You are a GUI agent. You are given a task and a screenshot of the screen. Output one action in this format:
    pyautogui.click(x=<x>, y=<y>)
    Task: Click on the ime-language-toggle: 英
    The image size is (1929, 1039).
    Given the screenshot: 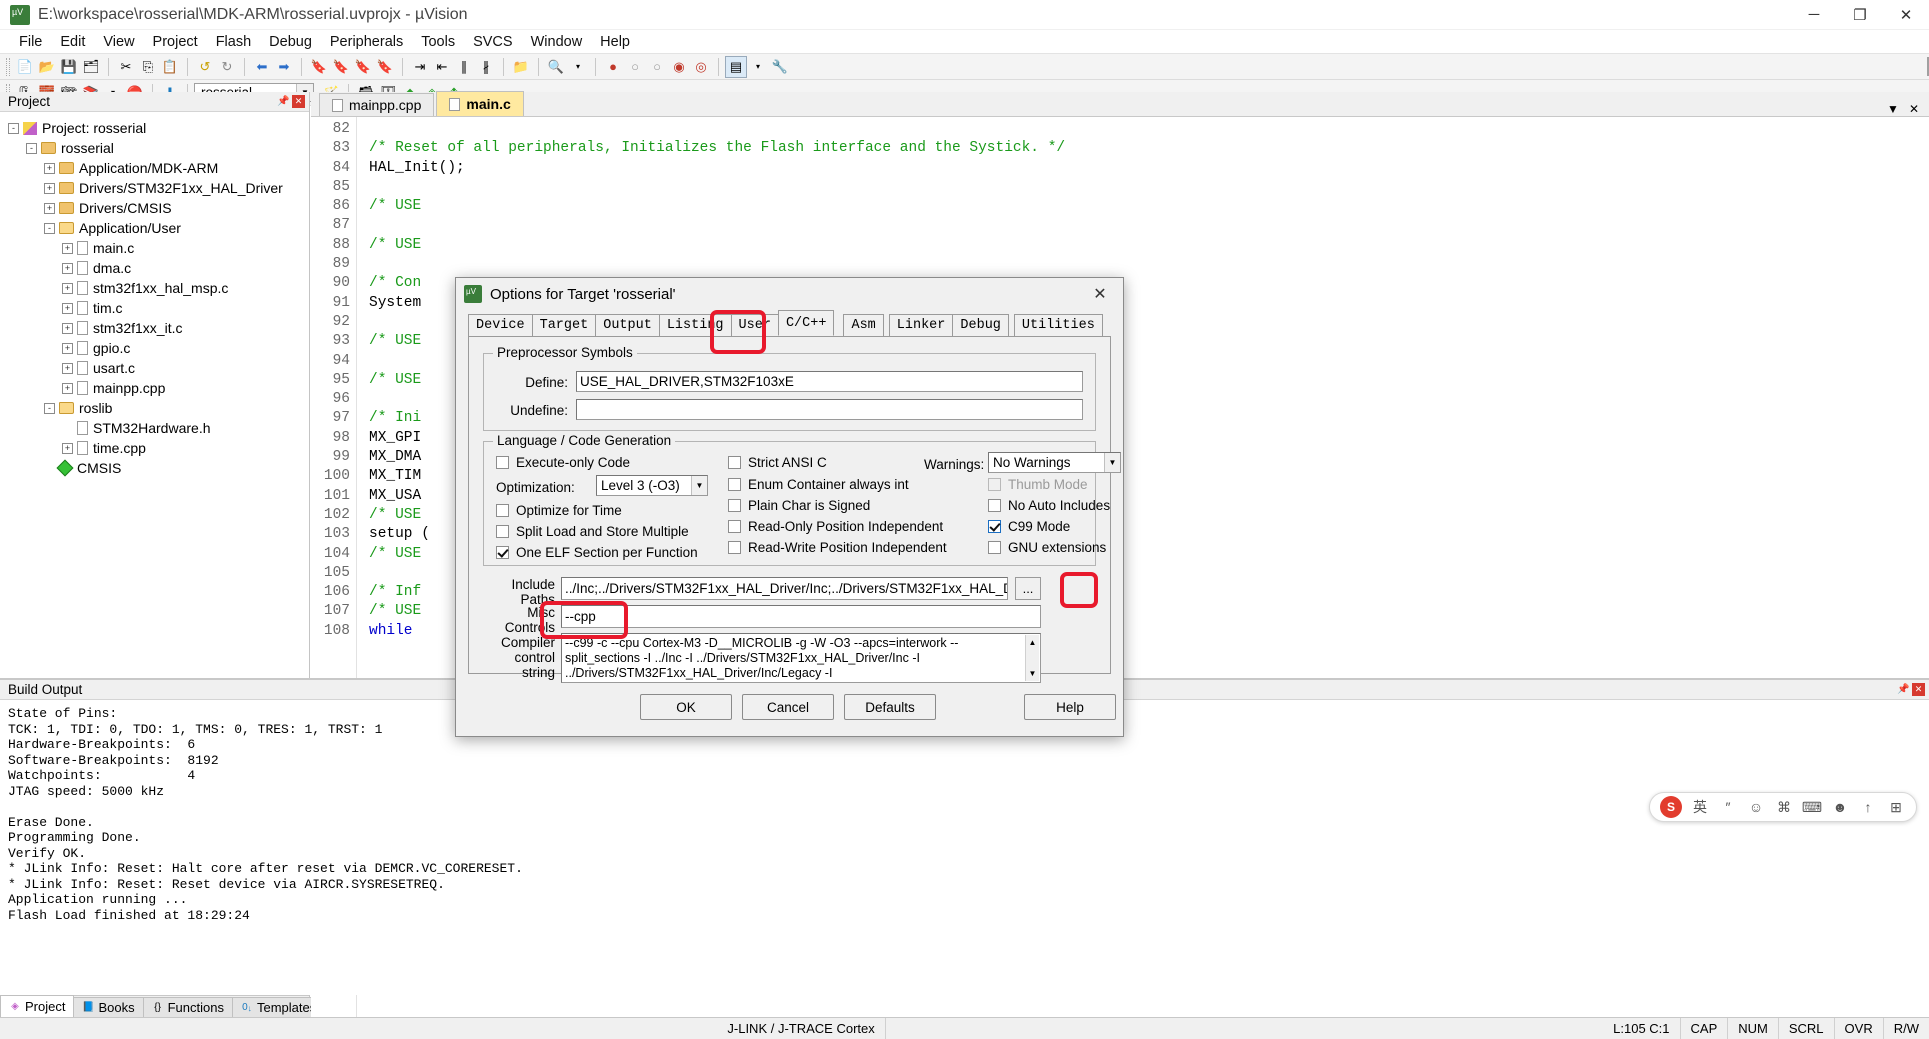 What is the action you would take?
    pyautogui.click(x=1700, y=807)
    